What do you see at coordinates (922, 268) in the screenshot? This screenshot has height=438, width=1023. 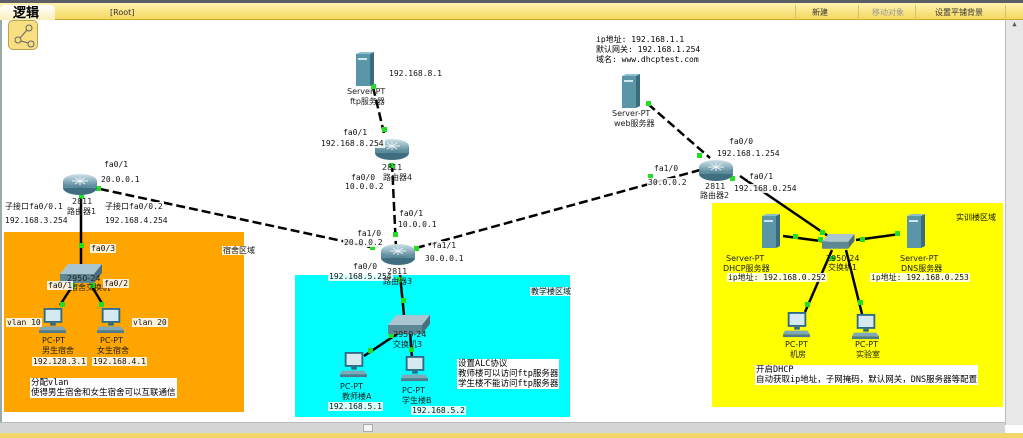 I see `device-name: DNS服务器` at bounding box center [922, 268].